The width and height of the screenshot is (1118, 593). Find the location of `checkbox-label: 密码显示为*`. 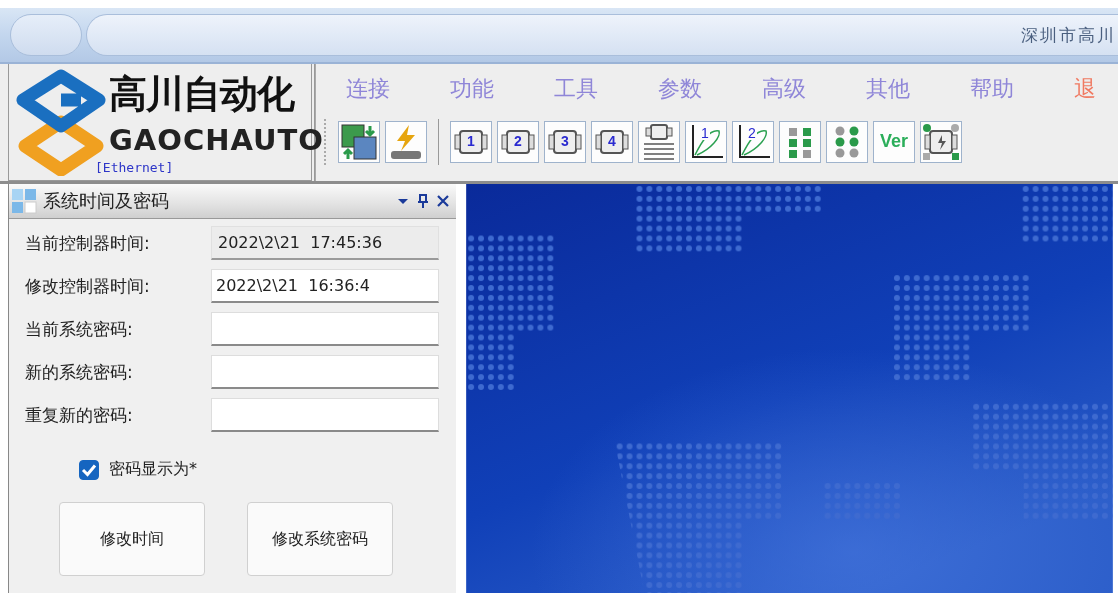

checkbox-label: 密码显示为* is located at coordinates (153, 469).